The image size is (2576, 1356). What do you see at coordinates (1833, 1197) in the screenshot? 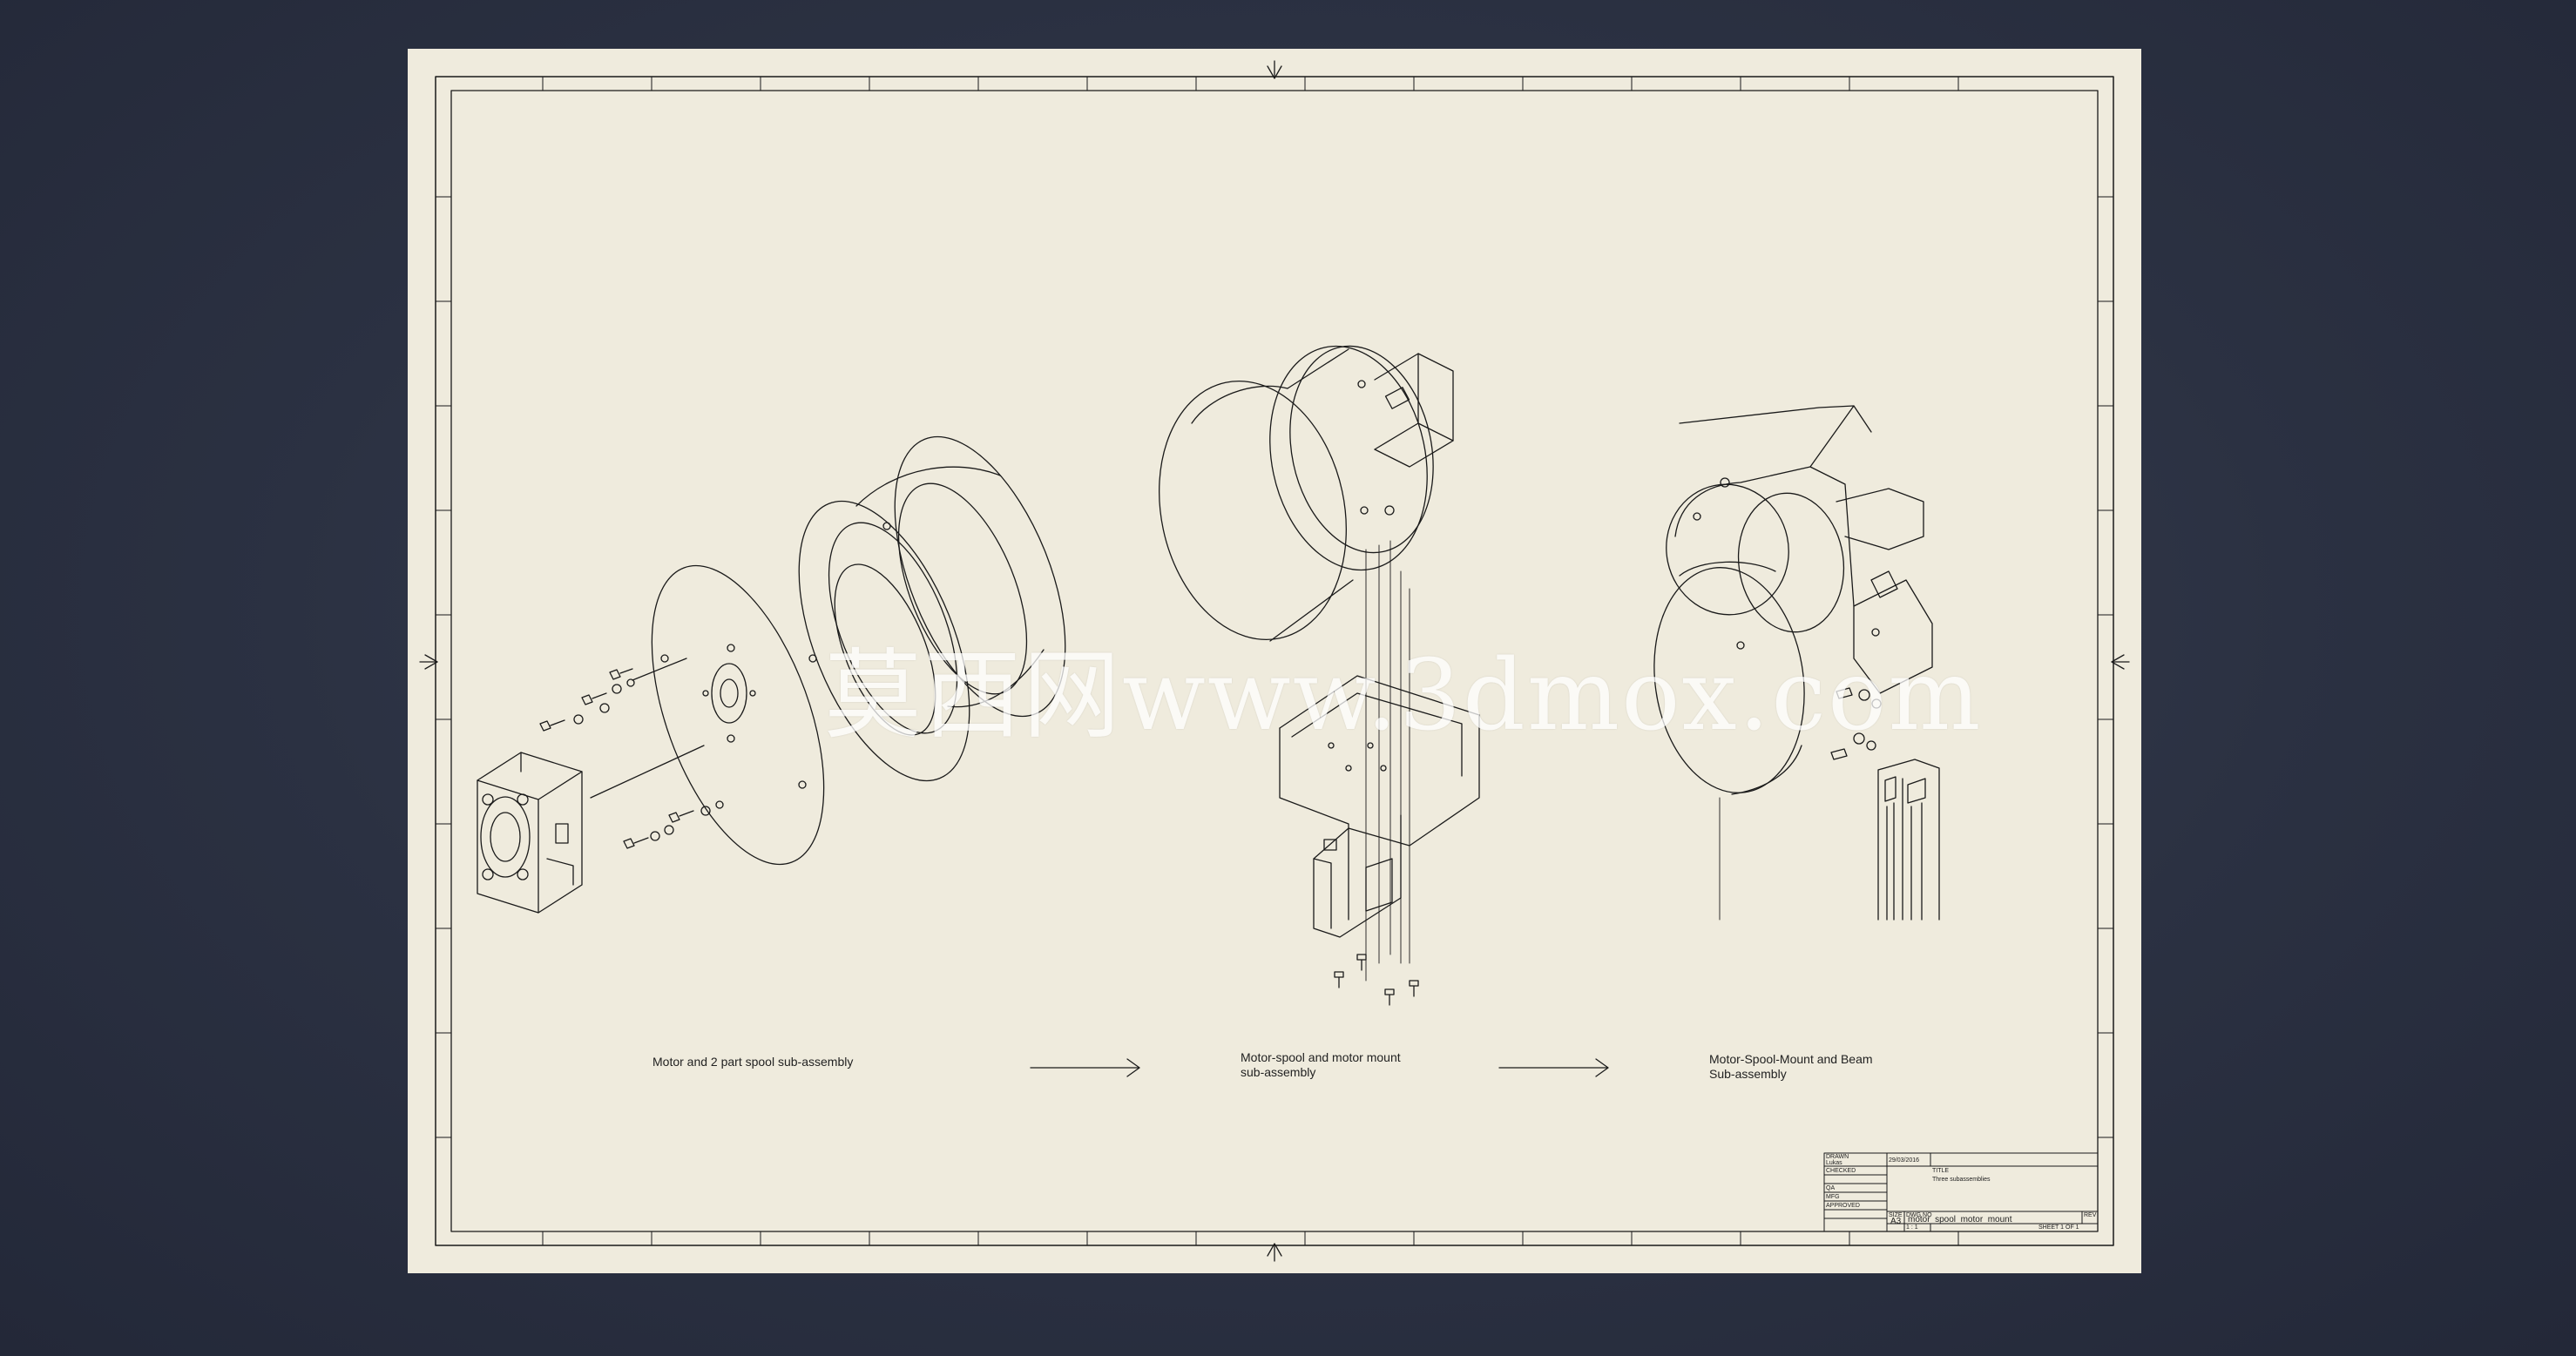
I see `tb-mfg-label: MFG` at bounding box center [1833, 1197].